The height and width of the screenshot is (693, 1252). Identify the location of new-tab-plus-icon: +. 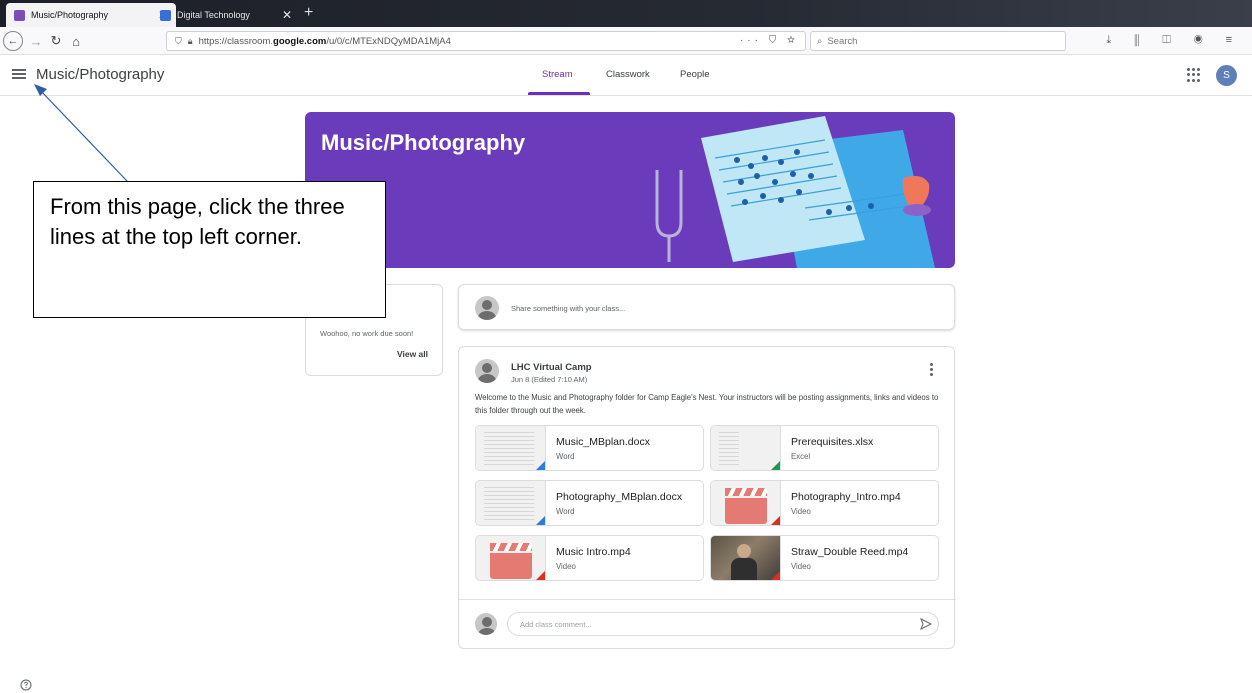
(308, 13).